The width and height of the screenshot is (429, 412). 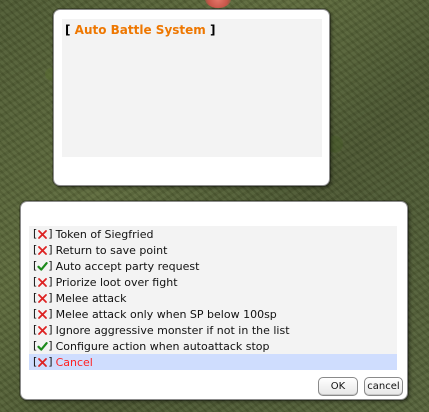 What do you see at coordinates (213, 266) in the screenshot?
I see `menu-item: [] Auto accept party request` at bounding box center [213, 266].